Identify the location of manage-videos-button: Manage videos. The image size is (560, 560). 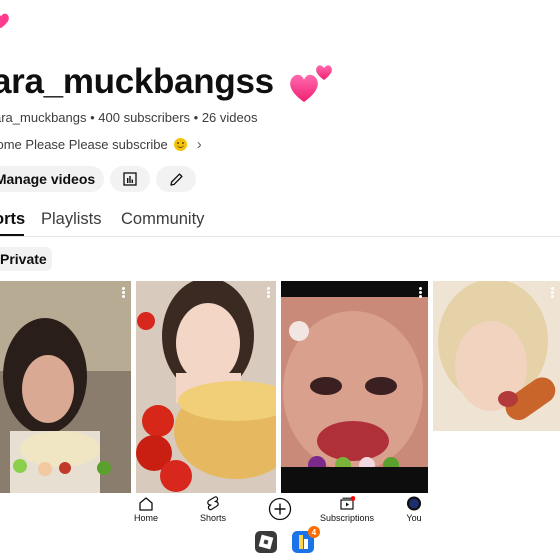
(52, 179).